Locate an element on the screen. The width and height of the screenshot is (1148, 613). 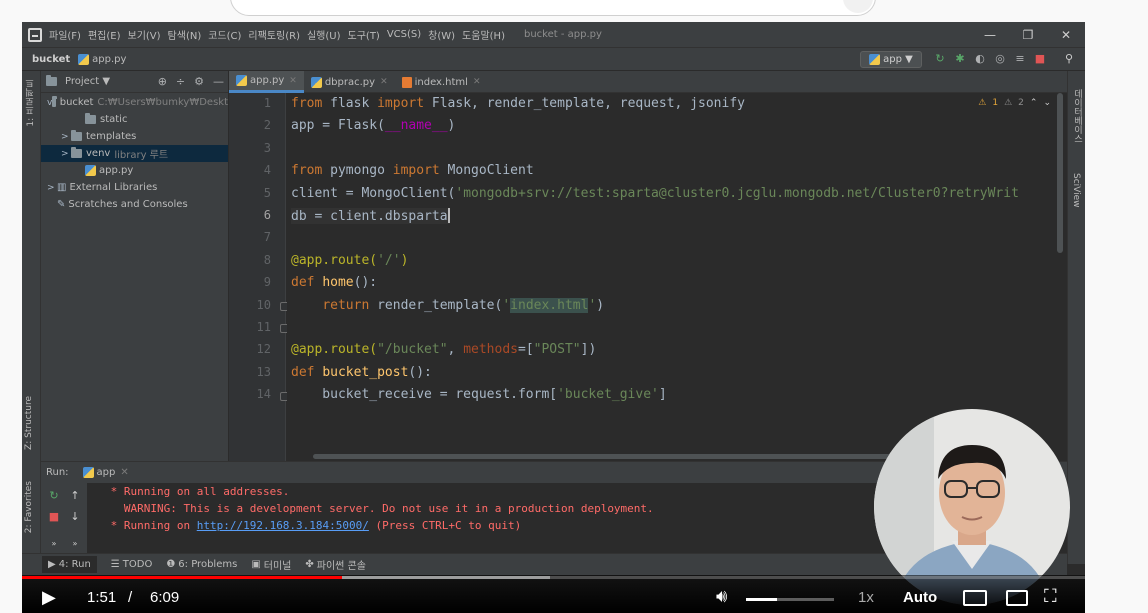
line-number: 7 is located at coordinates (267, 237).